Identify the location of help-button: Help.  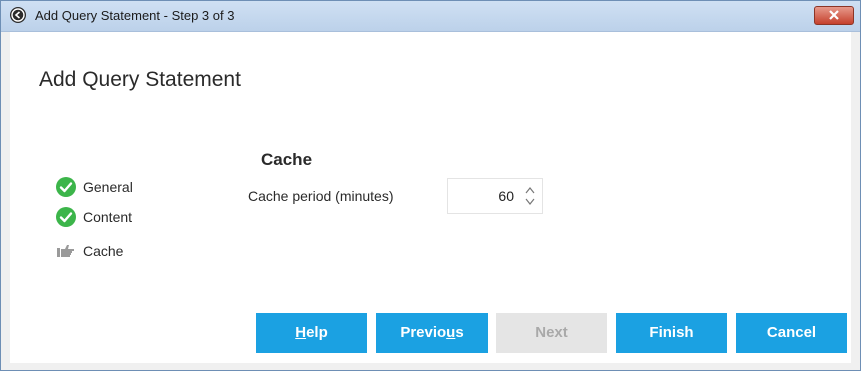
(311, 333).